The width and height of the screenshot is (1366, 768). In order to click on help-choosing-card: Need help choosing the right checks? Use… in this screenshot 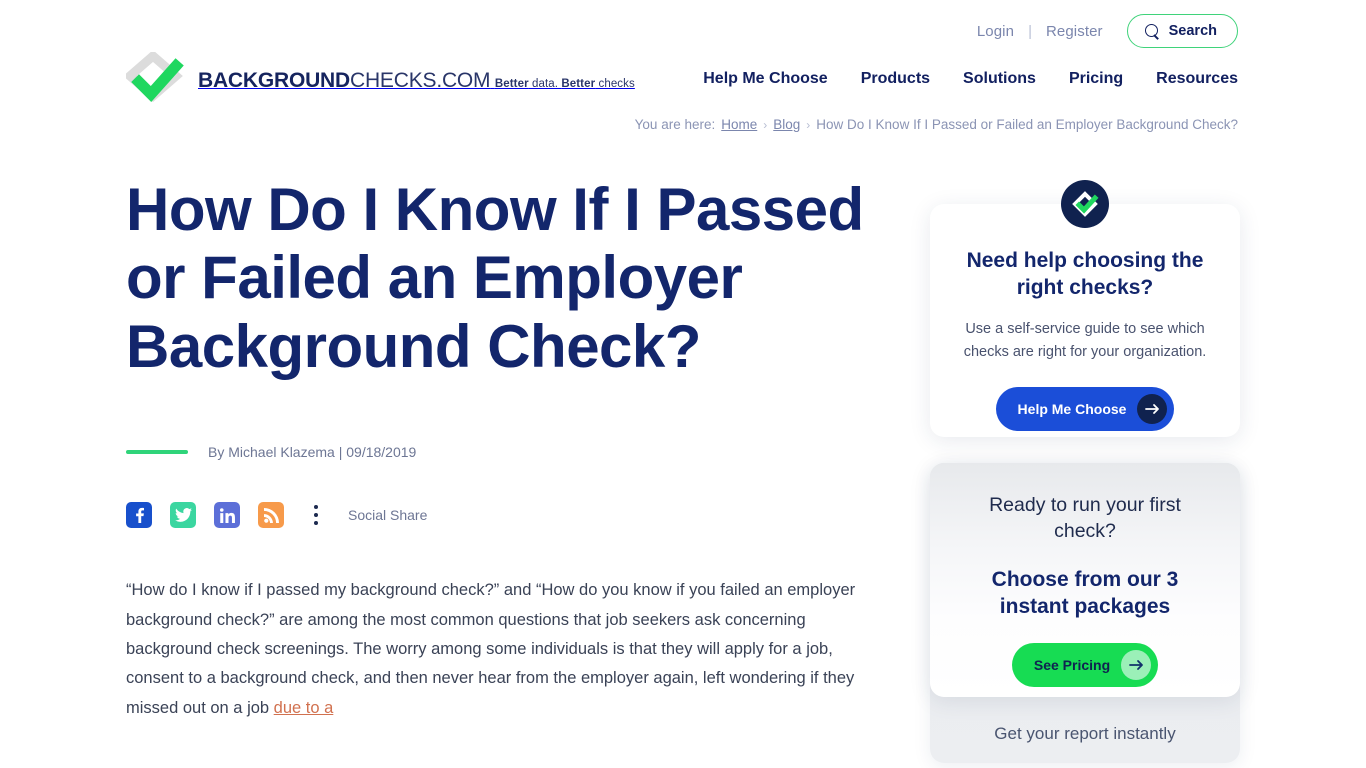, I will do `click(1085, 308)`.